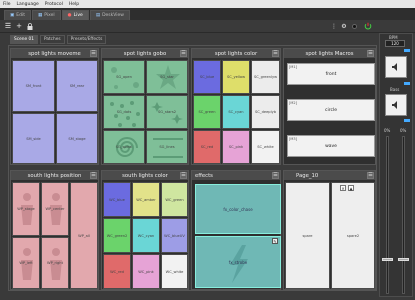 The width and height of the screenshot is (415, 300). I want to click on color-sc-cyan: SC_cyan, so click(236, 112).